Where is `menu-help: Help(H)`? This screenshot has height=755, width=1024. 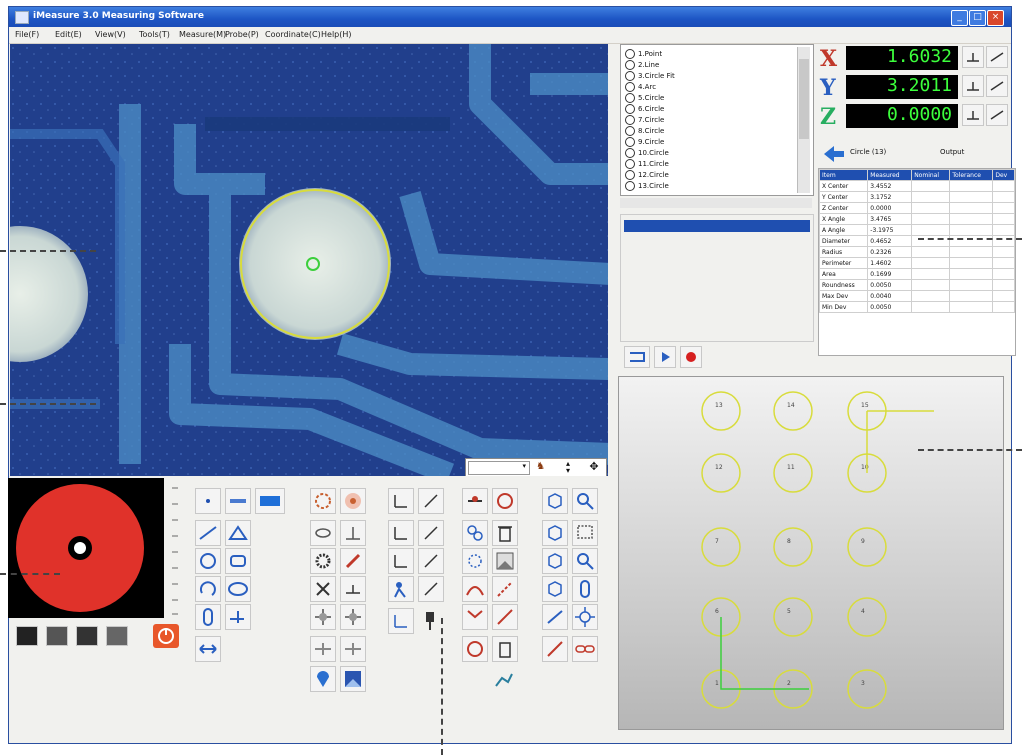 menu-help: Help(H) is located at coordinates (336, 34).